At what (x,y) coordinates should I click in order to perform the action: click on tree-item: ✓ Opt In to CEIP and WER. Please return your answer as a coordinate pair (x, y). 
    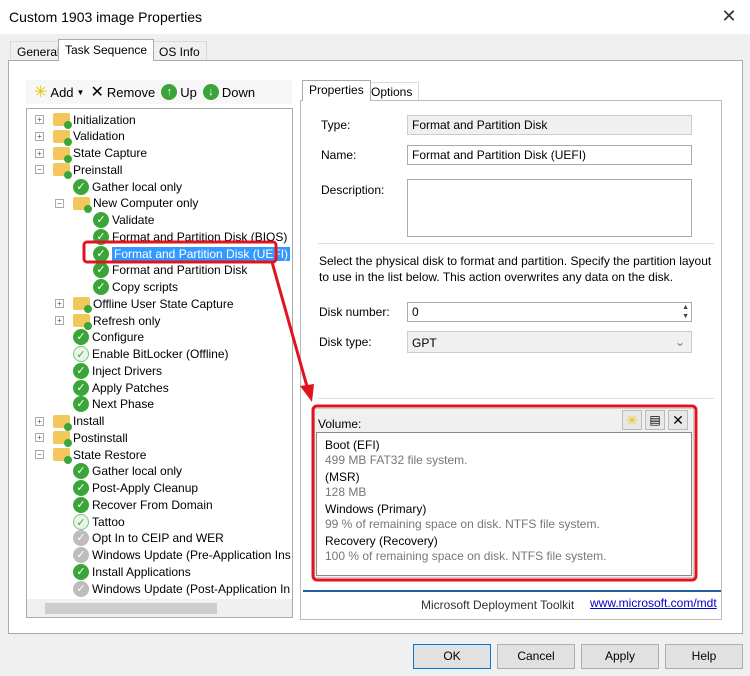
    Looking at the image, I should click on (139, 538).